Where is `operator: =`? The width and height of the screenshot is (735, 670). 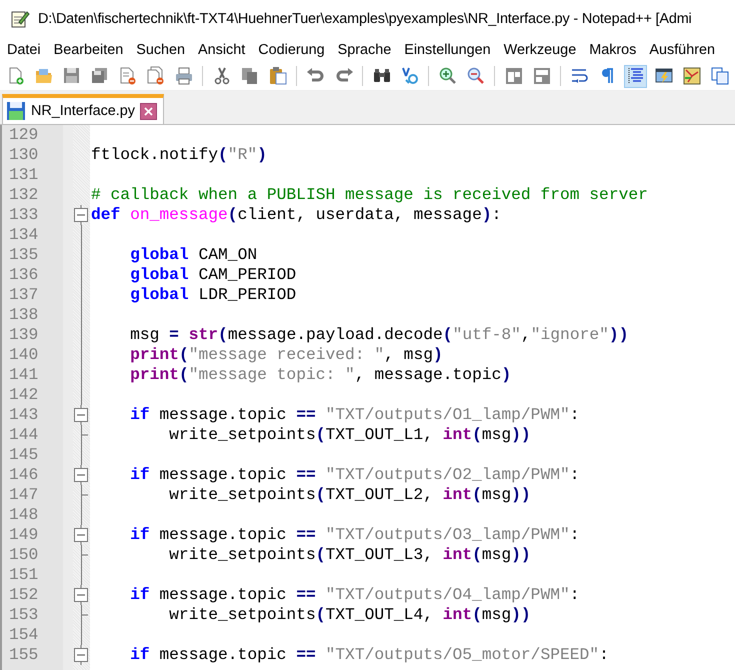 operator: = is located at coordinates (174, 334).